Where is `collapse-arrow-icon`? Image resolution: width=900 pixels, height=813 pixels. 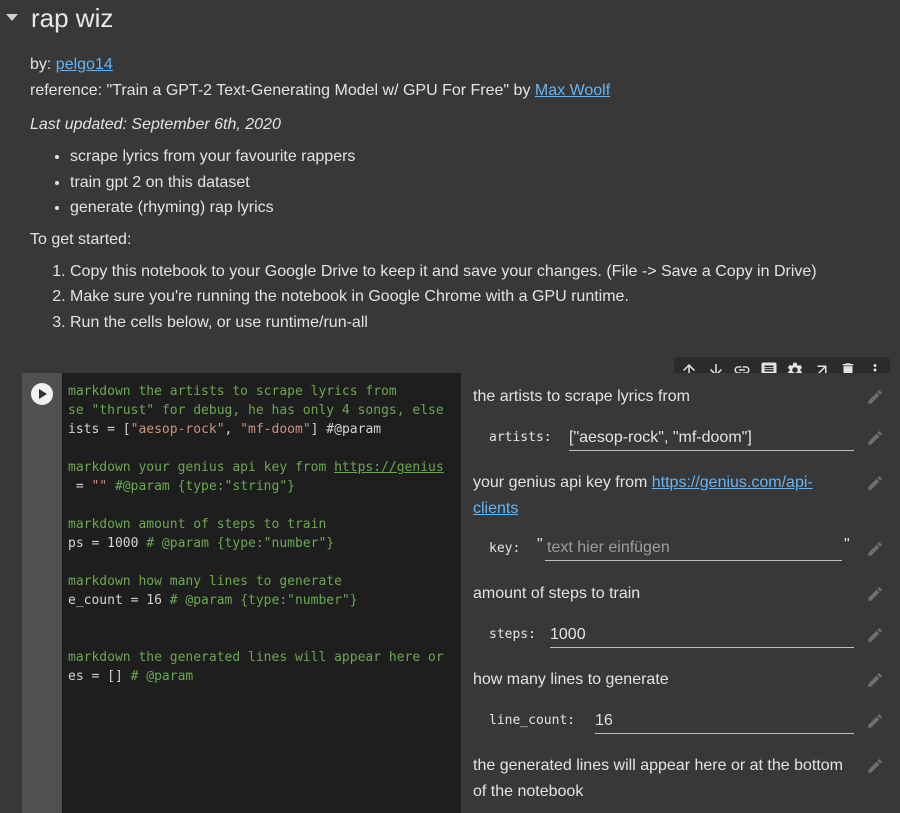
collapse-arrow-icon is located at coordinates (12, 17).